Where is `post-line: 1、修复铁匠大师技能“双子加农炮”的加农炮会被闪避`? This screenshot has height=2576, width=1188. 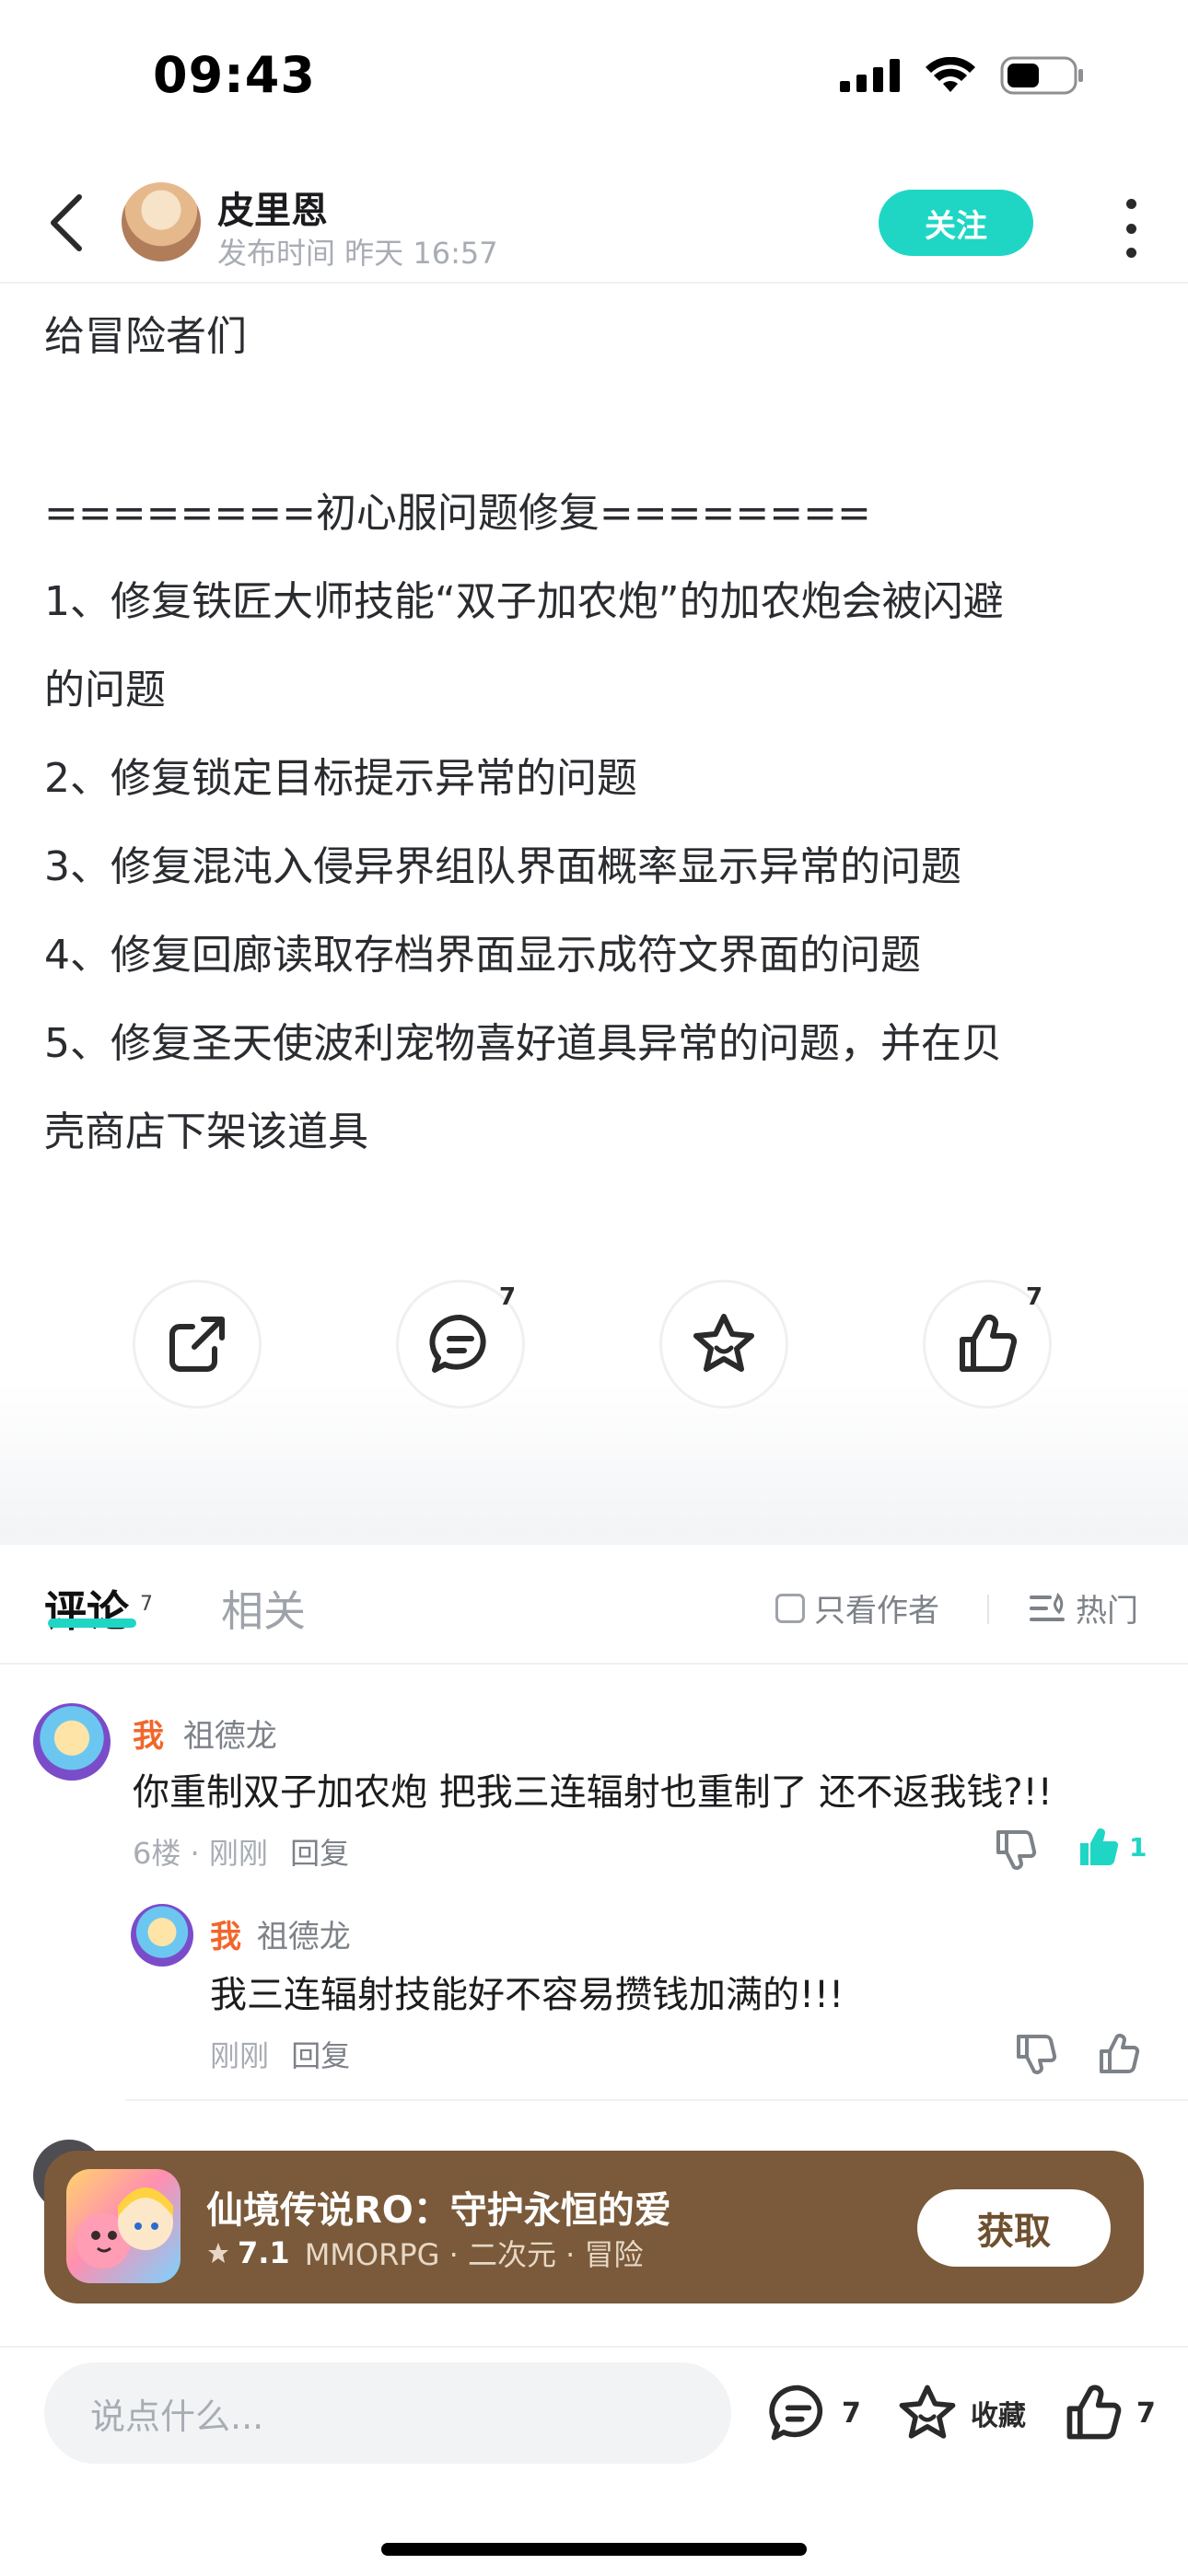 post-line: 1、修复铁匠大师技能“双子加农炮”的加农炮会被闪避 is located at coordinates (524, 601).